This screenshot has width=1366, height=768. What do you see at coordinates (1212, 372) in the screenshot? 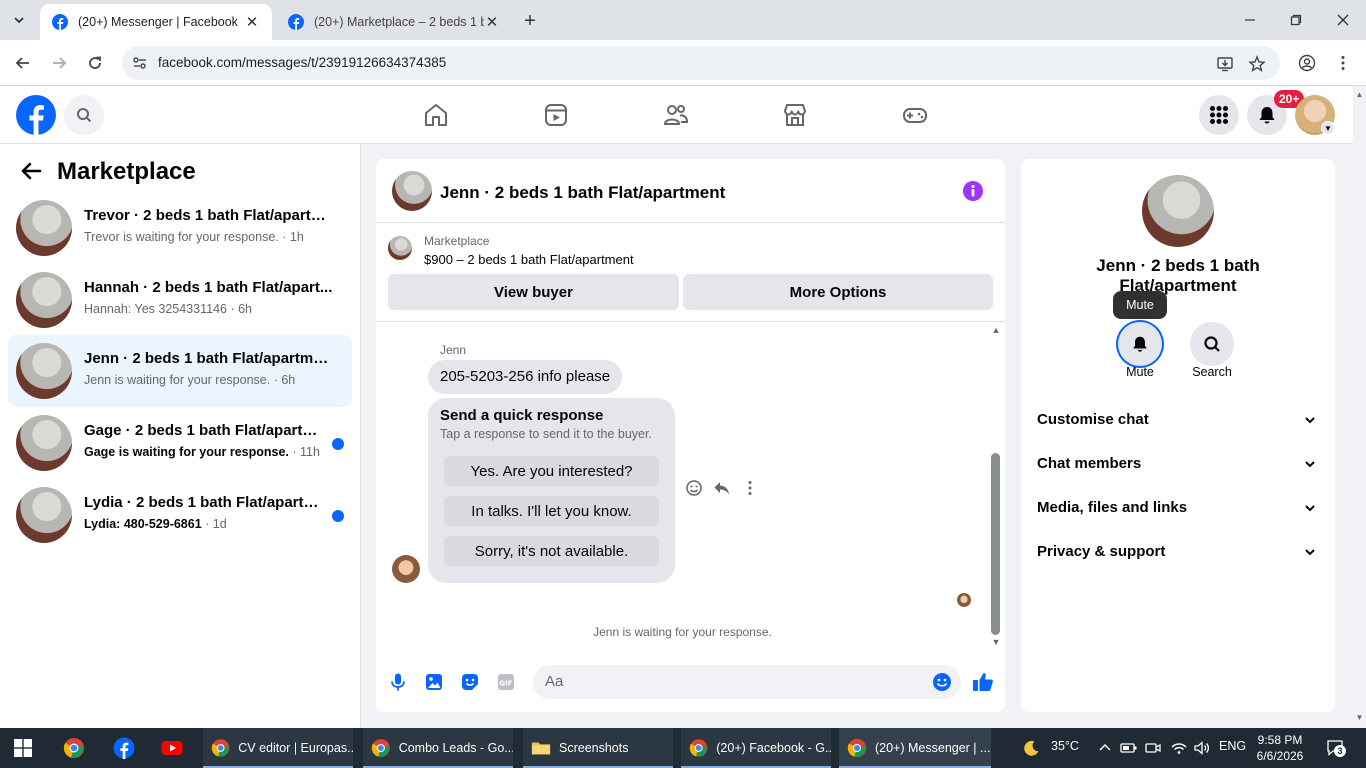
I see `search-label: Search` at bounding box center [1212, 372].